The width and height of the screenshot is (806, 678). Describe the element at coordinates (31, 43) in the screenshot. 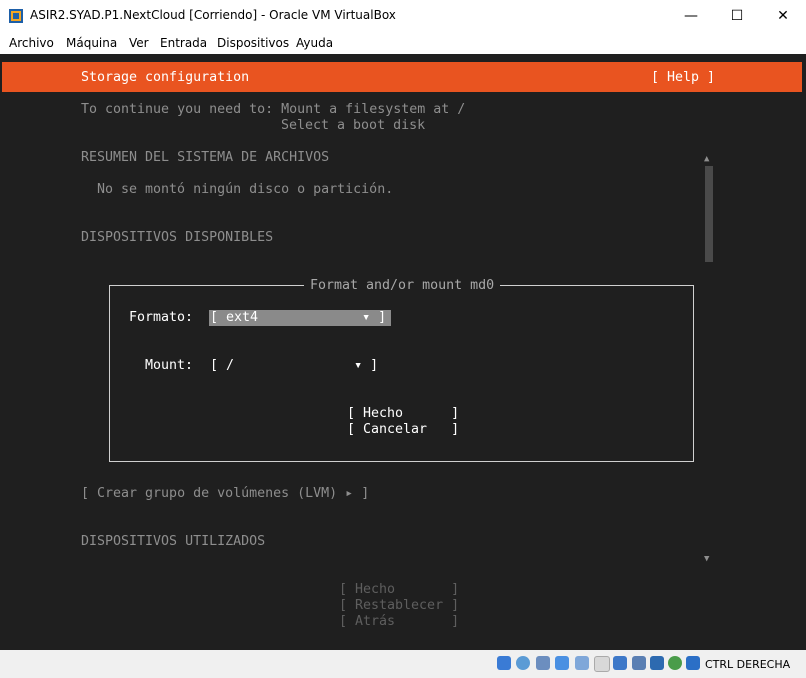

I see `menu-archivo: Archivo` at that location.